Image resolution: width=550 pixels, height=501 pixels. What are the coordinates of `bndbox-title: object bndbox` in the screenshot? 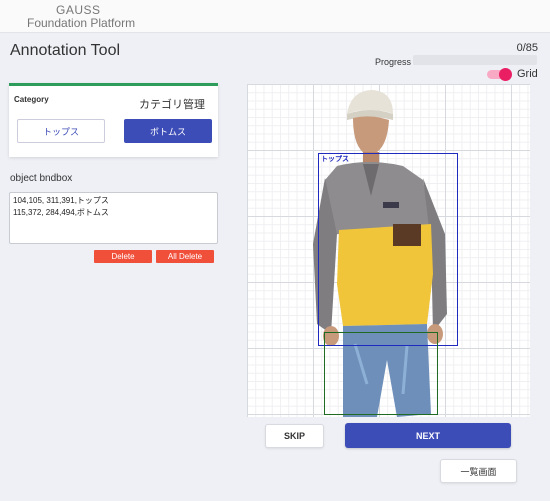 It's located at (41, 178).